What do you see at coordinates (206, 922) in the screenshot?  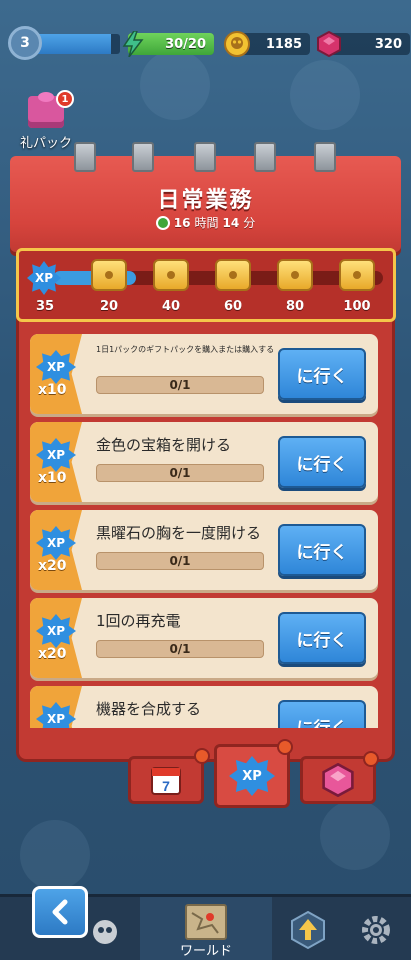 I see `world-map-icon` at bounding box center [206, 922].